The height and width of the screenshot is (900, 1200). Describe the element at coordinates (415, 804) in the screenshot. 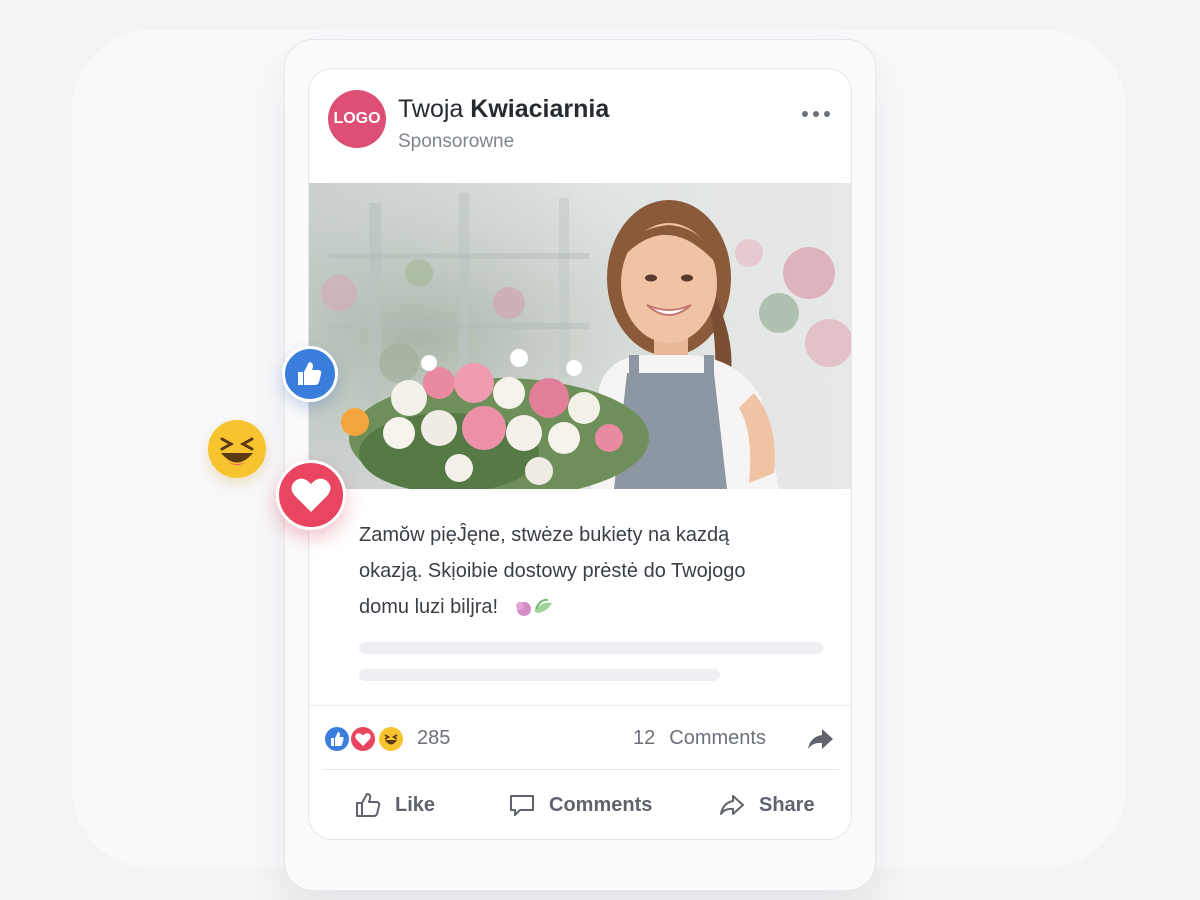

I see `like-label: Like` at that location.